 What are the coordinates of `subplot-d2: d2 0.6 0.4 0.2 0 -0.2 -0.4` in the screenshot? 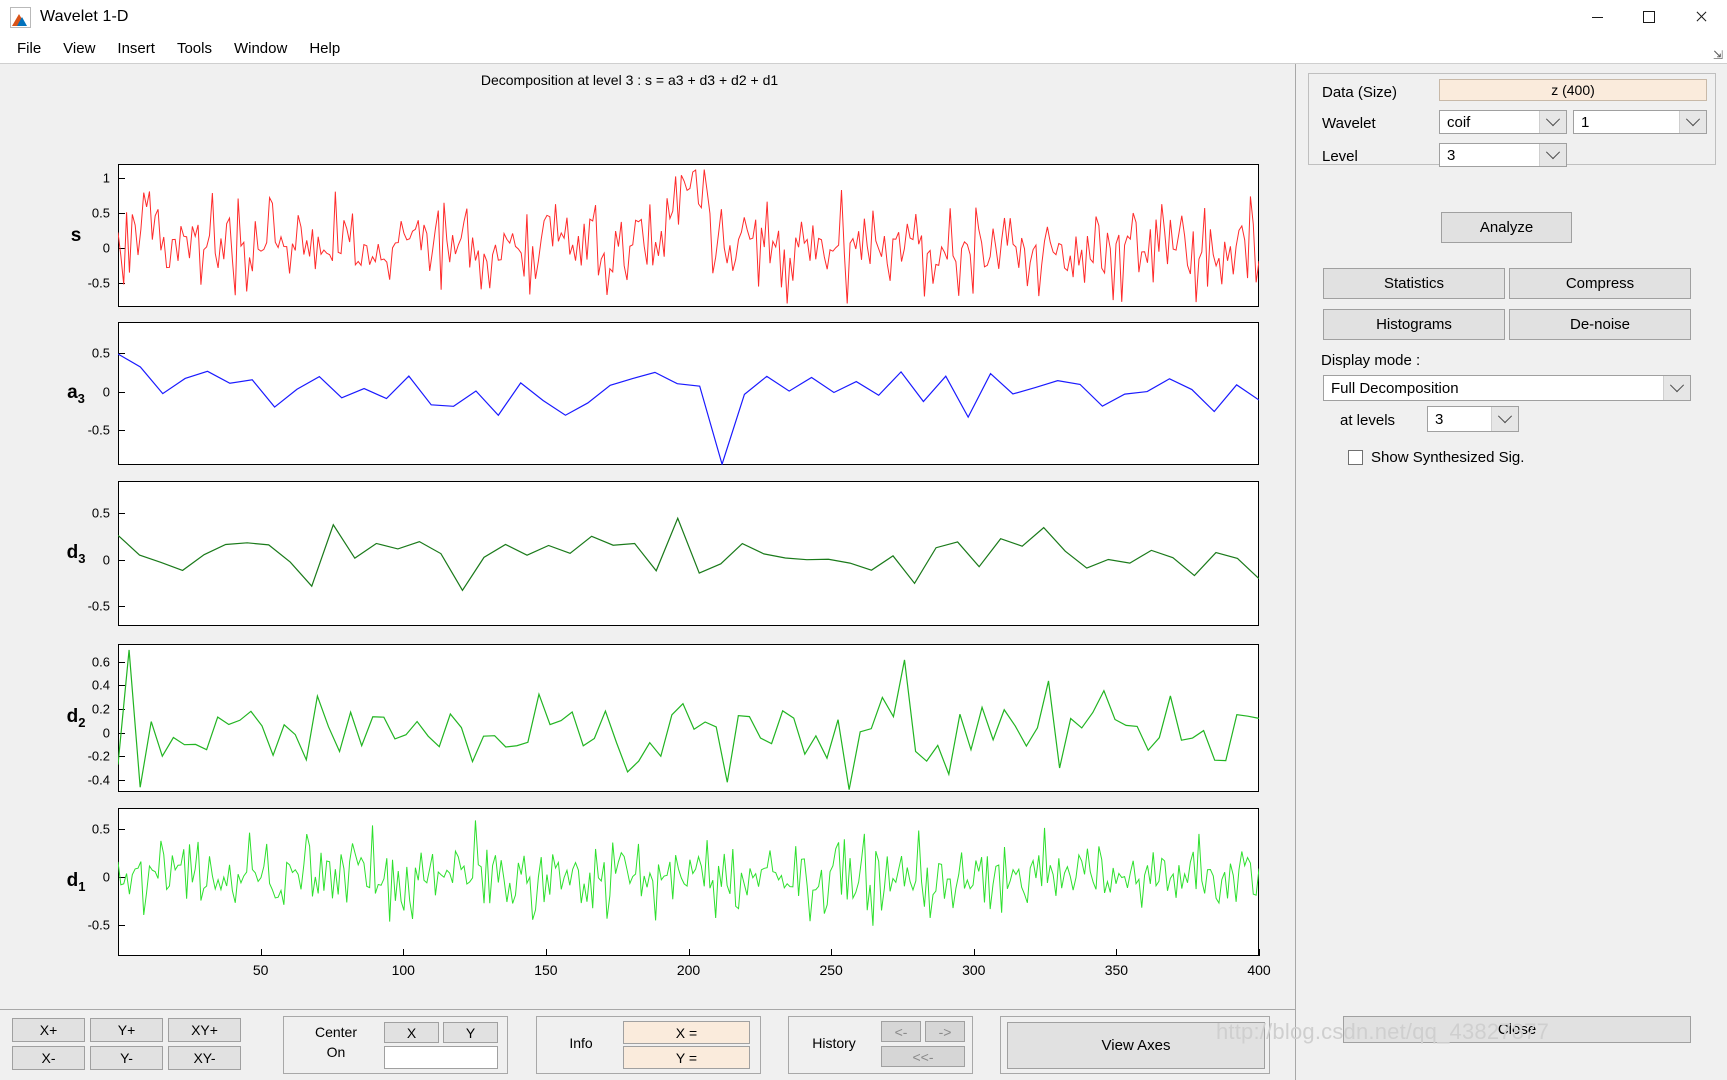 It's located at (663, 718).